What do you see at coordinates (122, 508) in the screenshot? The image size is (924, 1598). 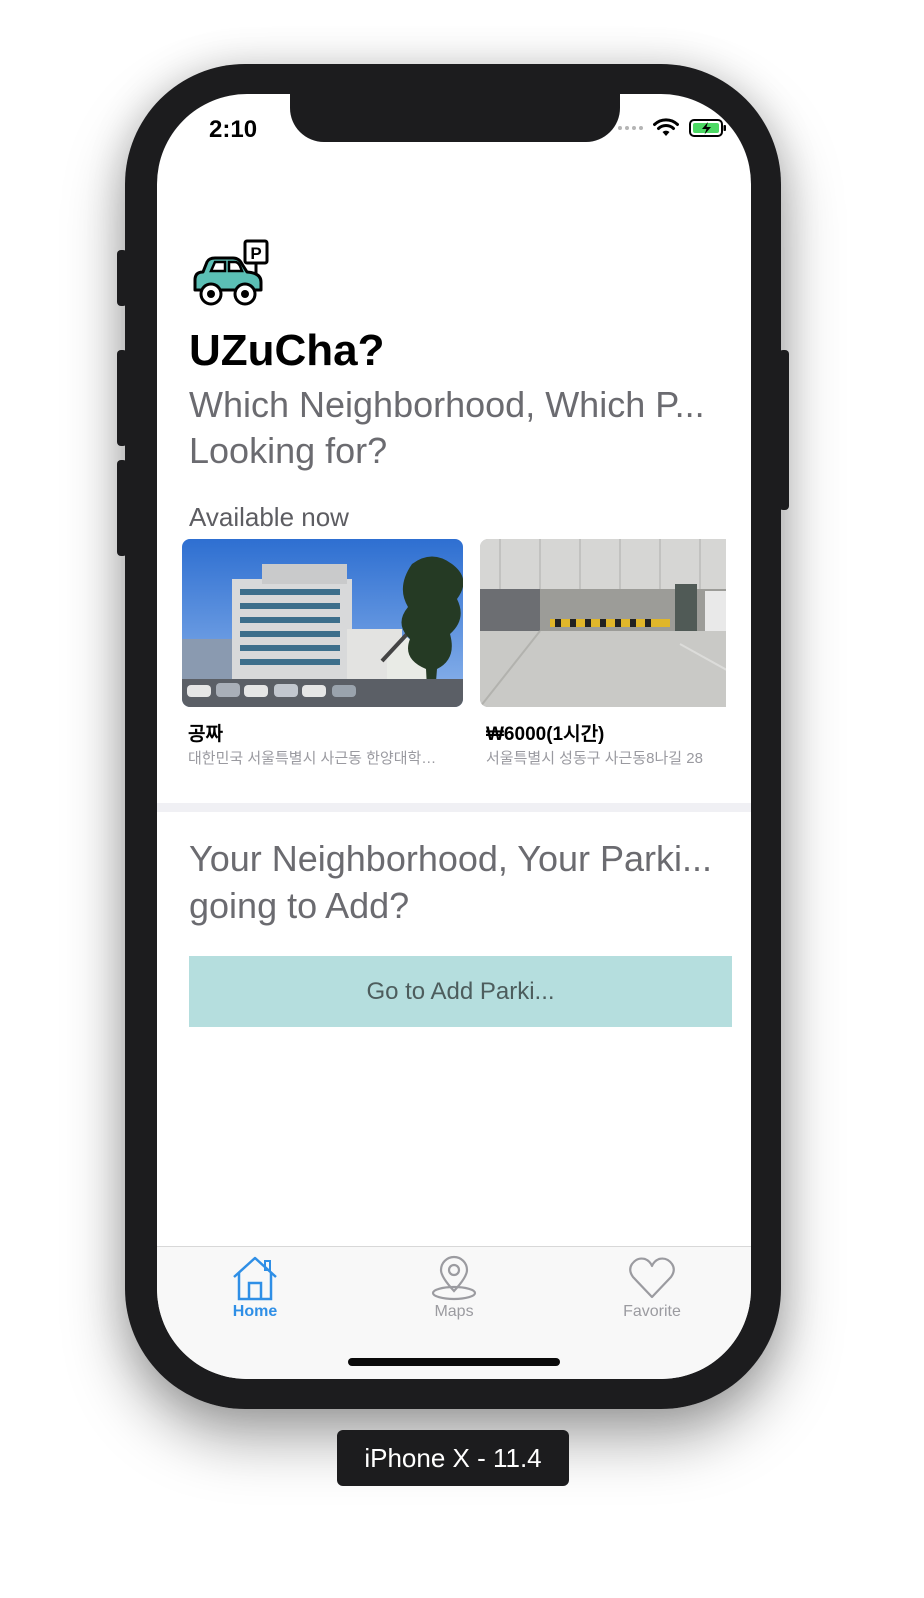 I see `volume-down-button` at bounding box center [122, 508].